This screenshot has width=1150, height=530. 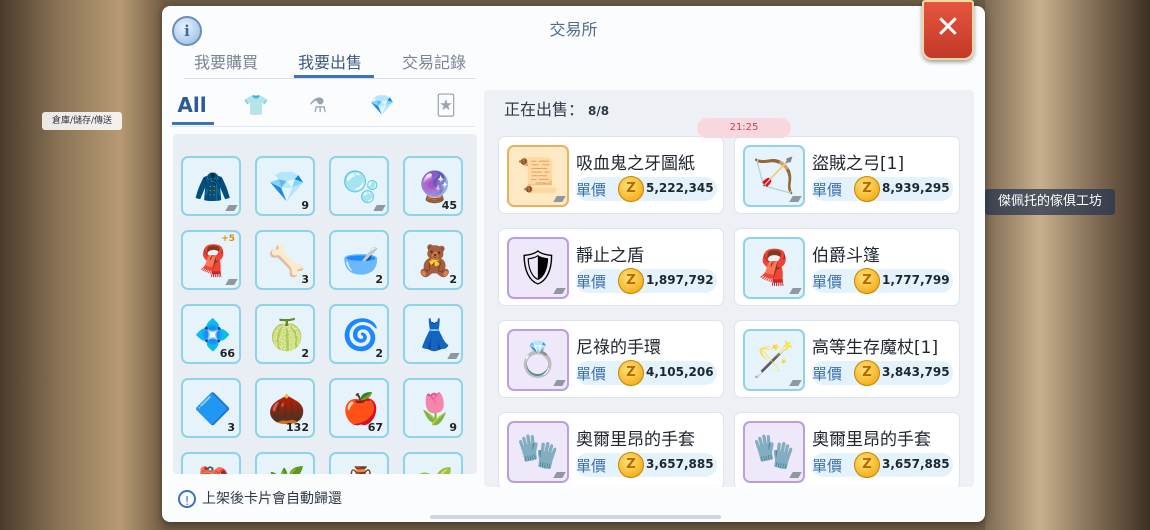 What do you see at coordinates (260, 498) in the screenshot?
I see `notice: ! 上架後卡片會自動歸還` at bounding box center [260, 498].